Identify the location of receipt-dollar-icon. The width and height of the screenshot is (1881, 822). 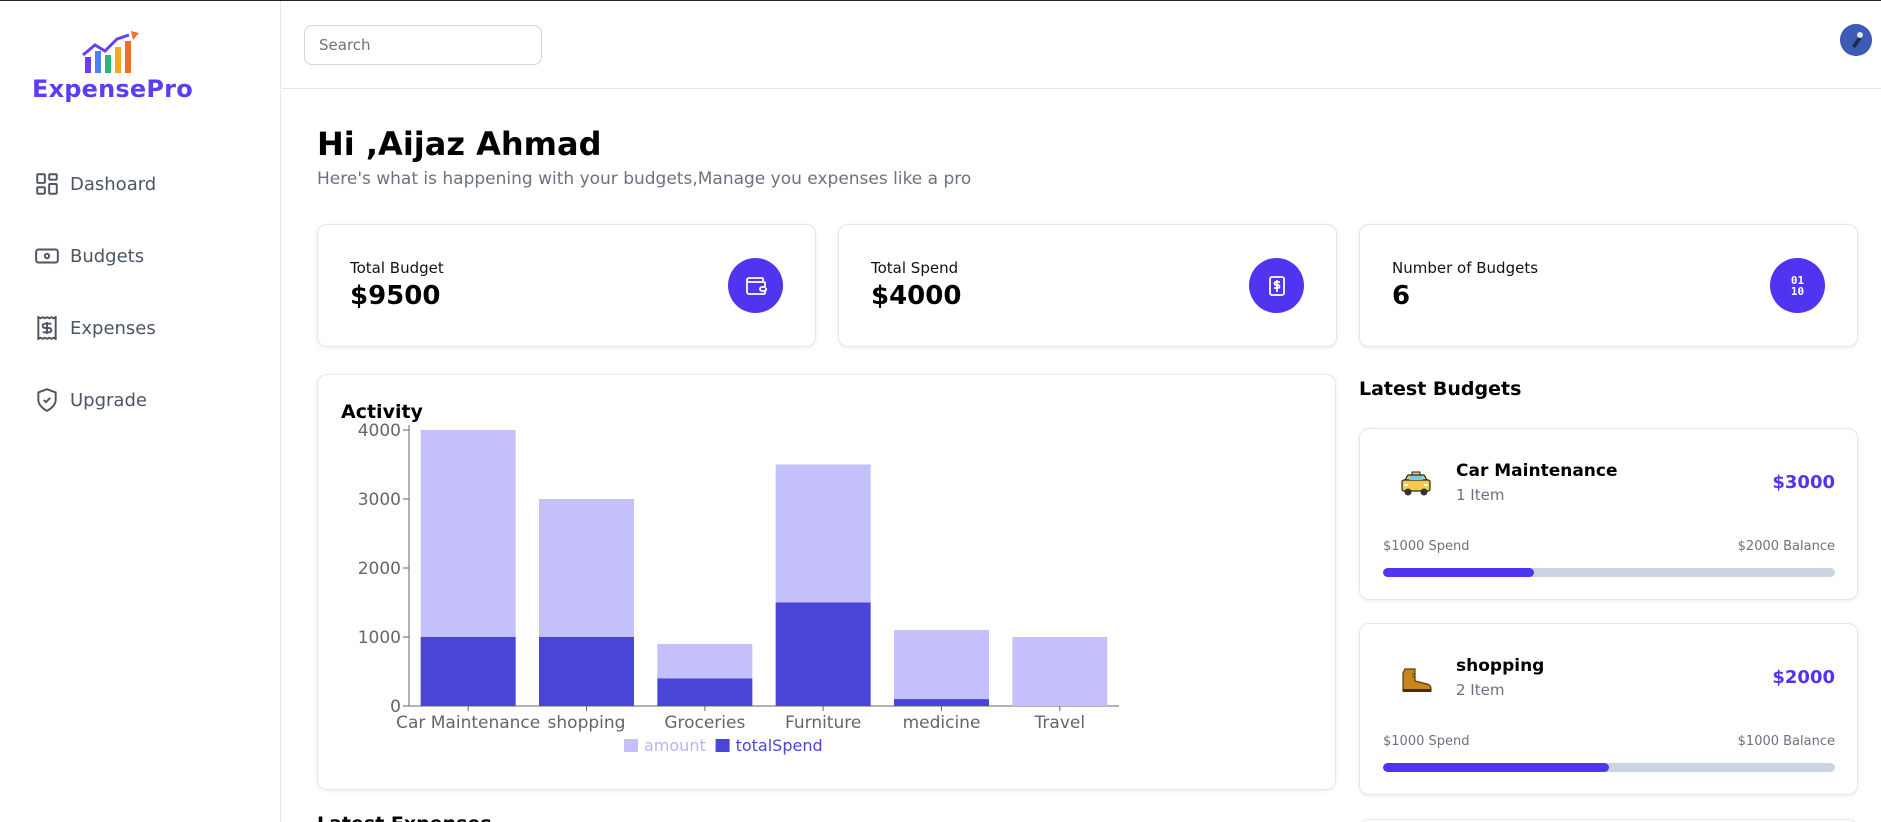
(47, 328).